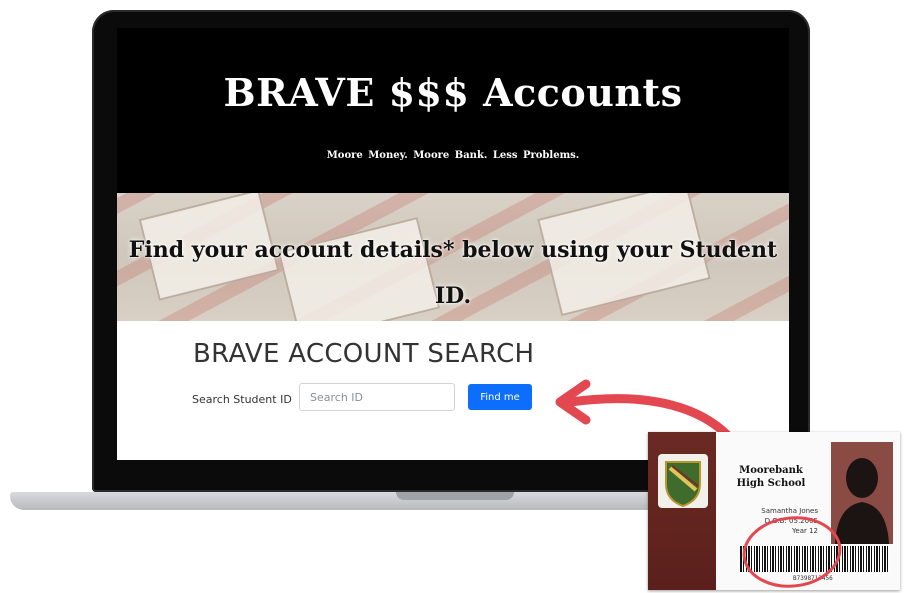 Image resolution: width=905 pixels, height=593 pixels. What do you see at coordinates (377, 397) in the screenshot?
I see `student-id-search-input` at bounding box center [377, 397].